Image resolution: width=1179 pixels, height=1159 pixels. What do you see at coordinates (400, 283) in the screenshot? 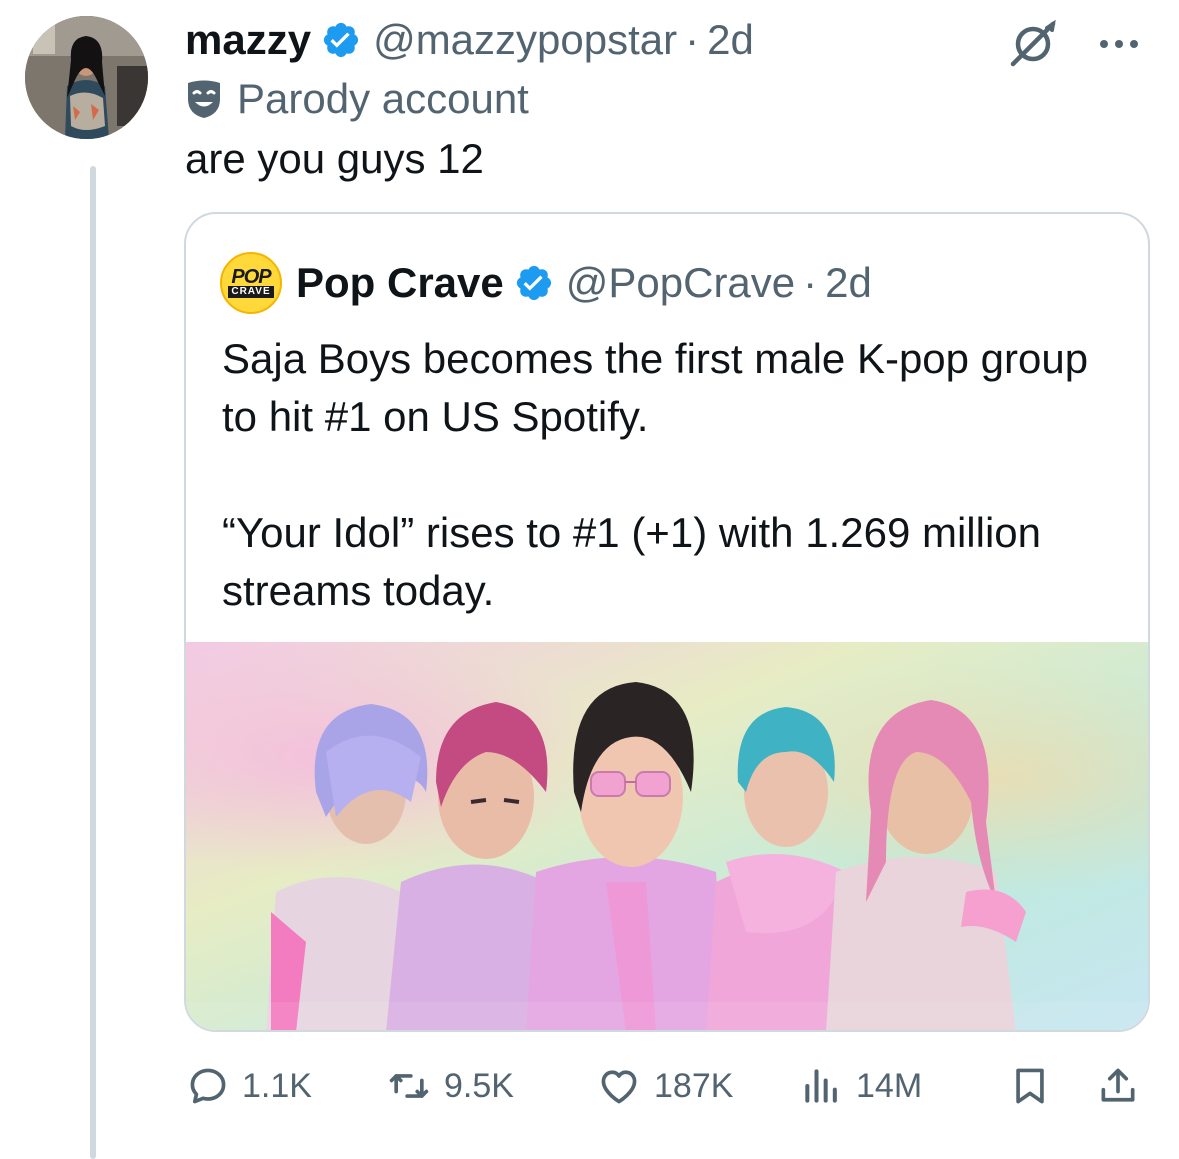
I see `quoted-display-name: Pop Crave` at bounding box center [400, 283].